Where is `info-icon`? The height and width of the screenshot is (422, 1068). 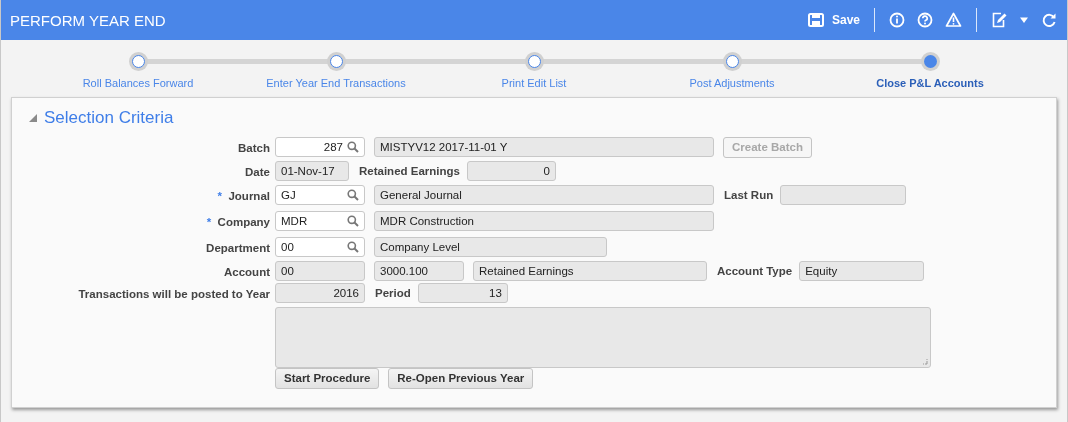
info-icon is located at coordinates (897, 20).